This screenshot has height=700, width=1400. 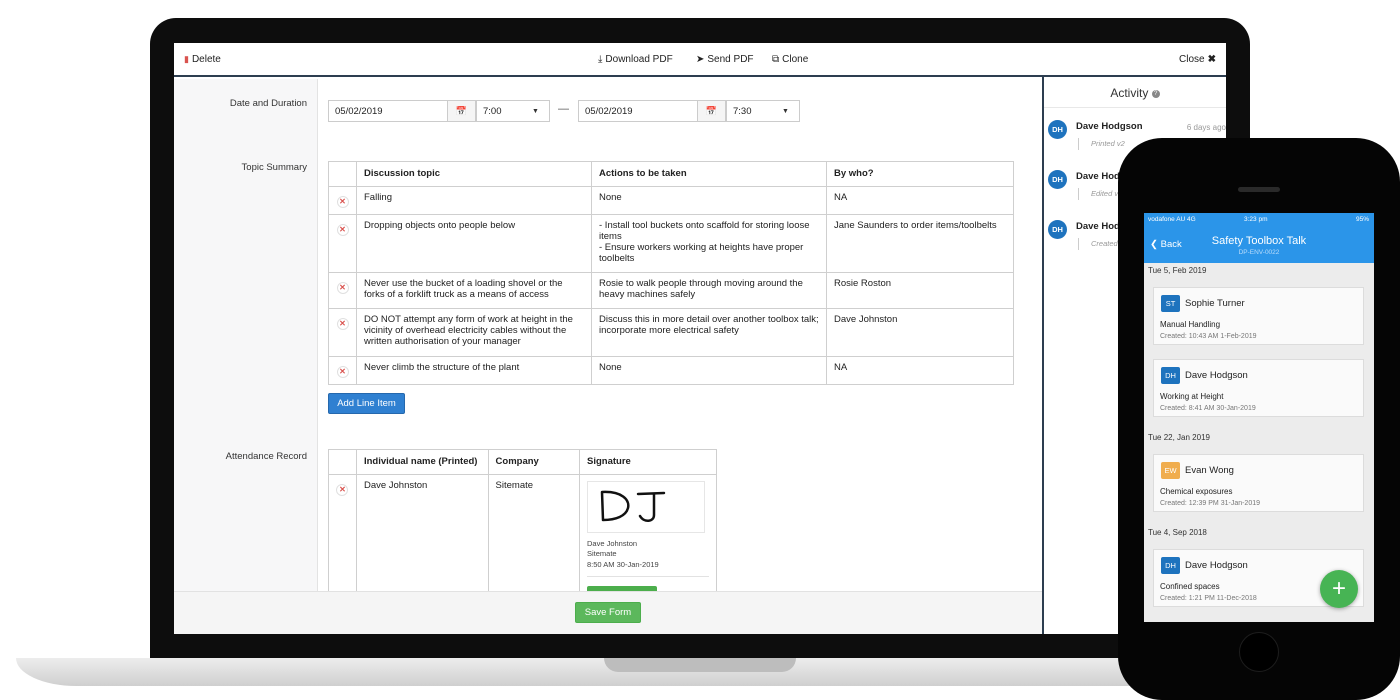 What do you see at coordinates (1196, 491) in the screenshot?
I see `card-topic: Chemical exposures` at bounding box center [1196, 491].